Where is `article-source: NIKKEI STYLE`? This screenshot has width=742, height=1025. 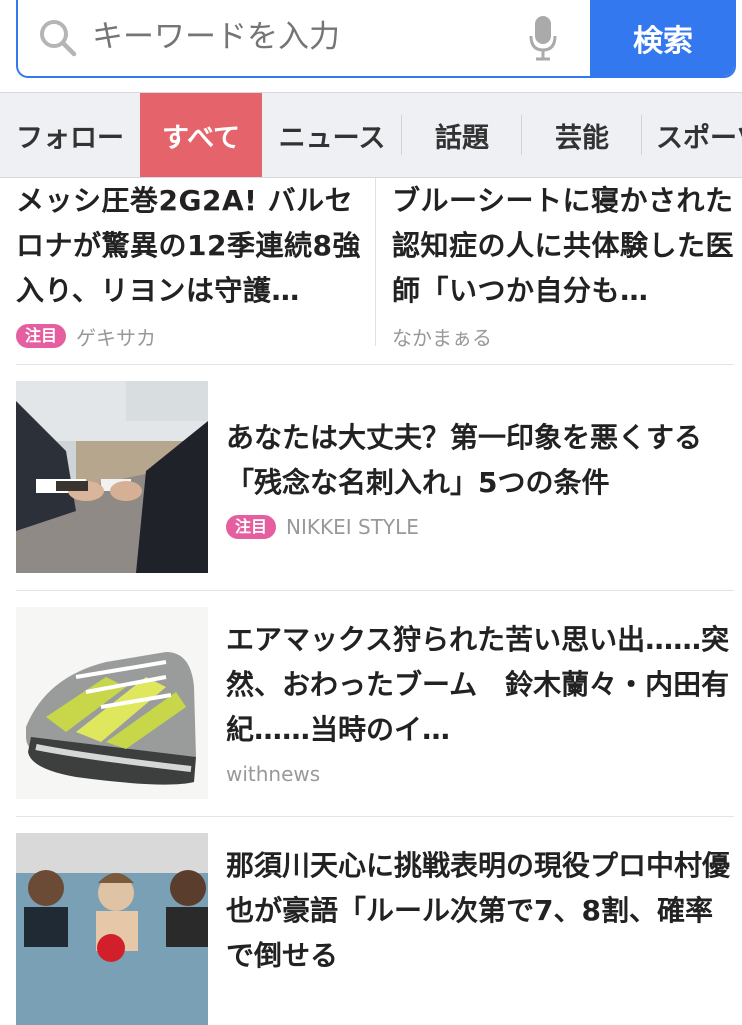 article-source: NIKKEI STYLE is located at coordinates (352, 527).